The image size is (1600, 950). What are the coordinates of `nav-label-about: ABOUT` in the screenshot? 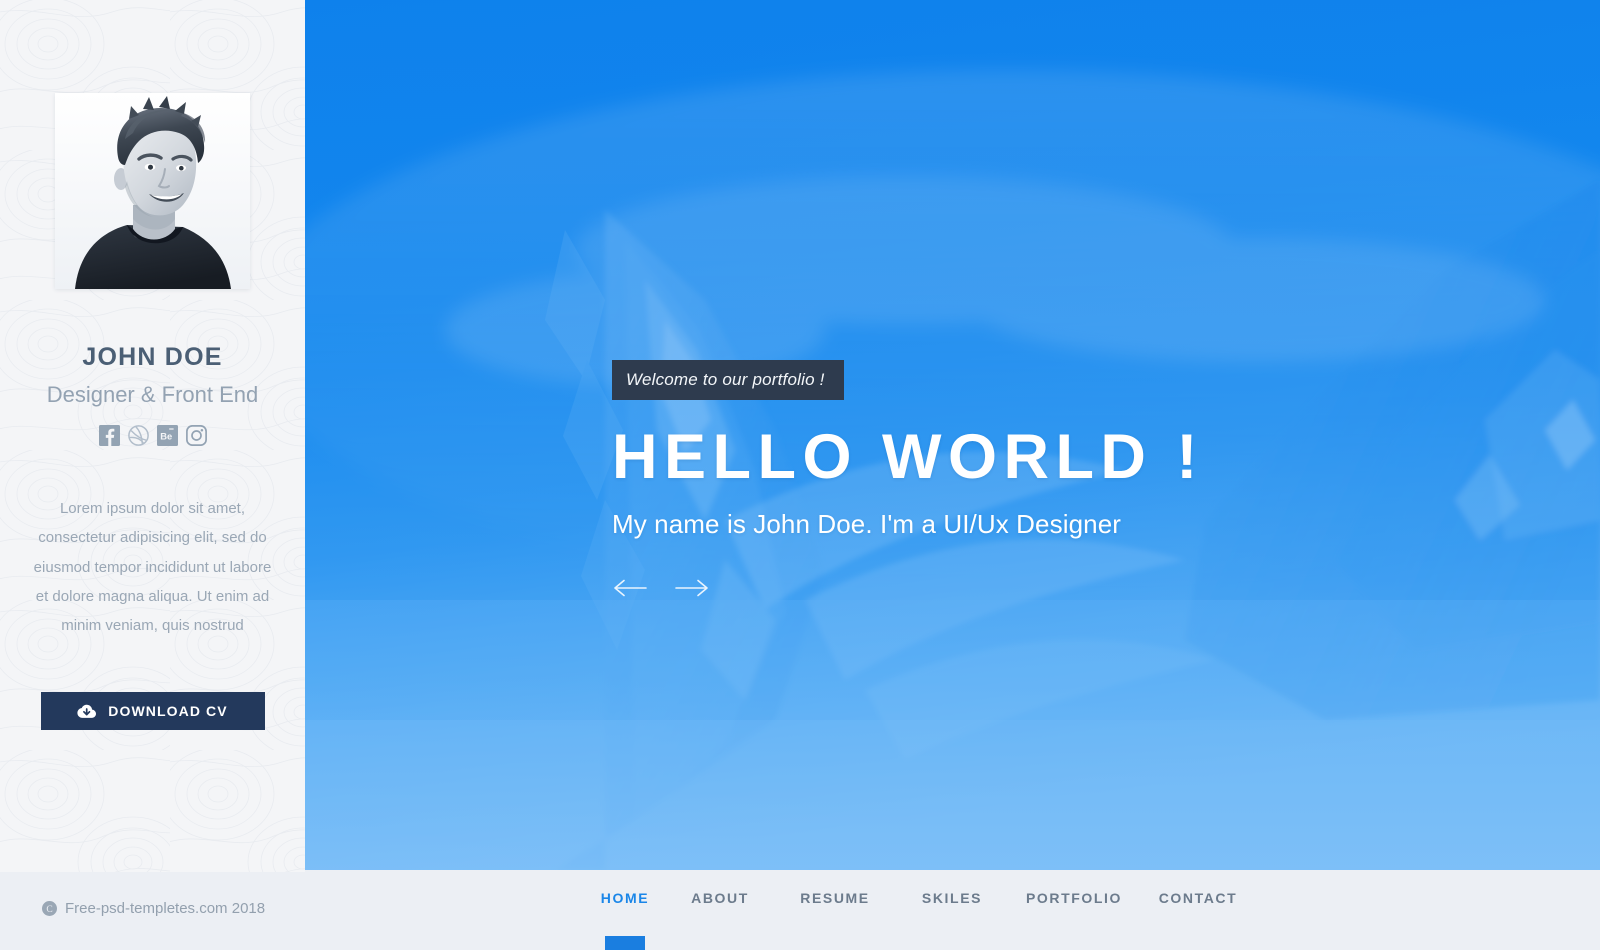 It's located at (720, 898).